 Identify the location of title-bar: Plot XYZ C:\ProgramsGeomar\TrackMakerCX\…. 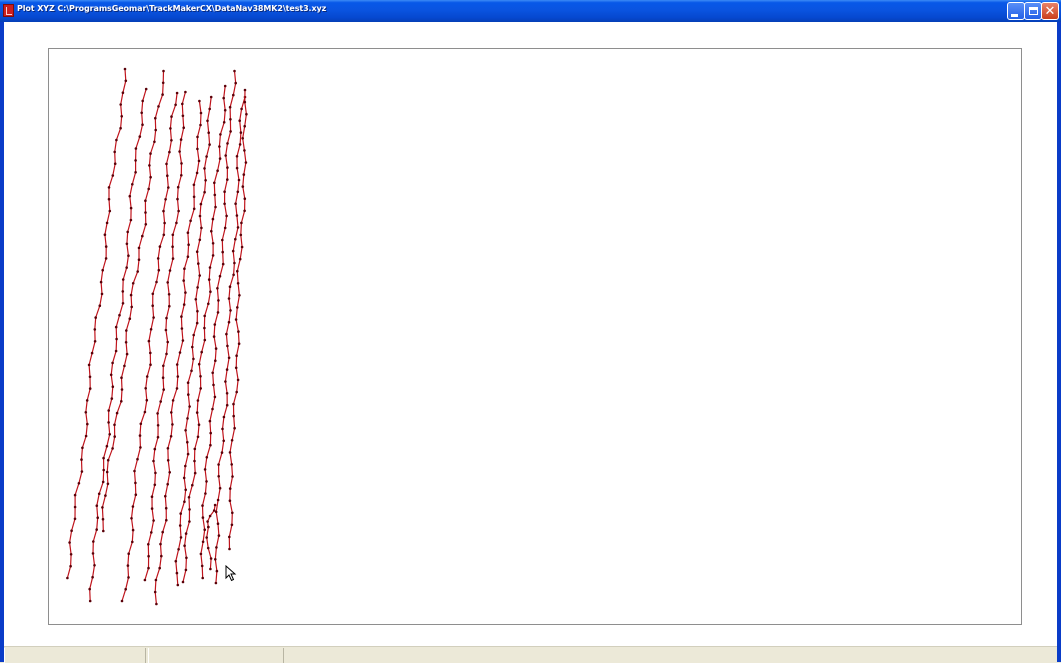
(530, 11).